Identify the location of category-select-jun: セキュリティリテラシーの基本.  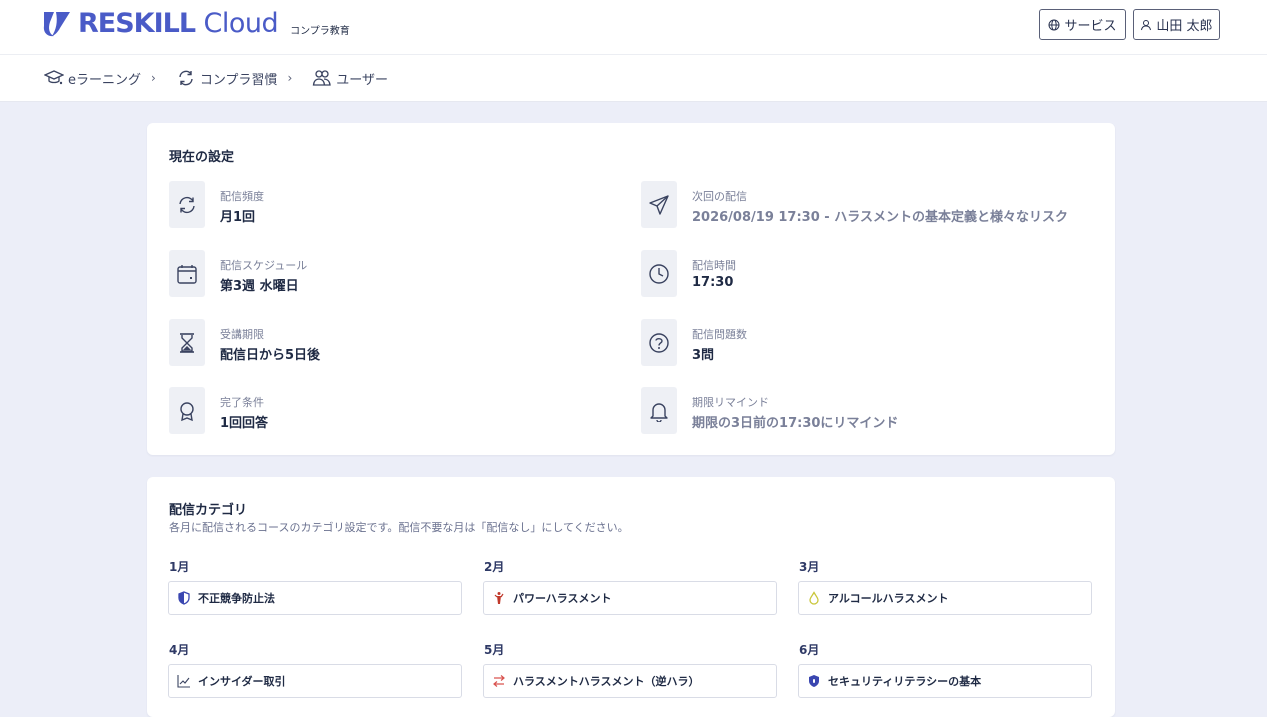
(945, 681).